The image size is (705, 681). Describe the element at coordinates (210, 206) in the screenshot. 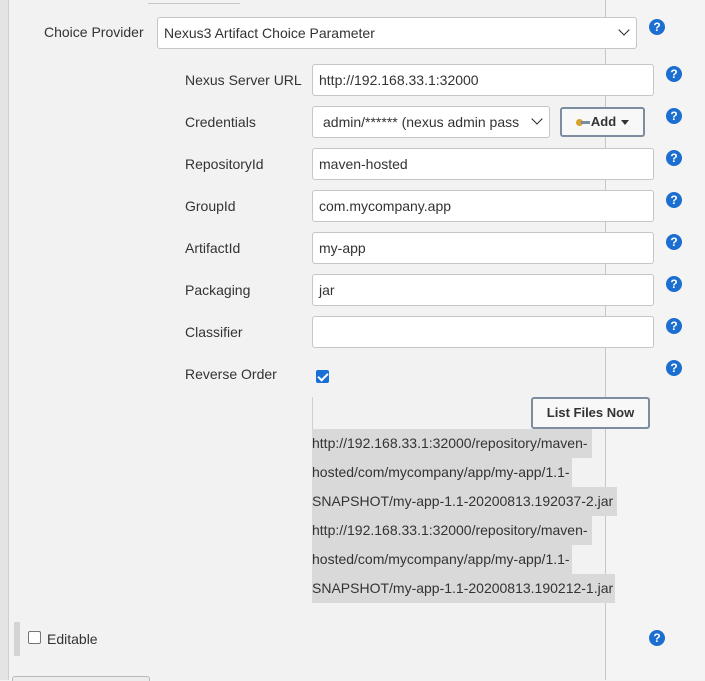

I see `group-id-label: GroupId` at that location.